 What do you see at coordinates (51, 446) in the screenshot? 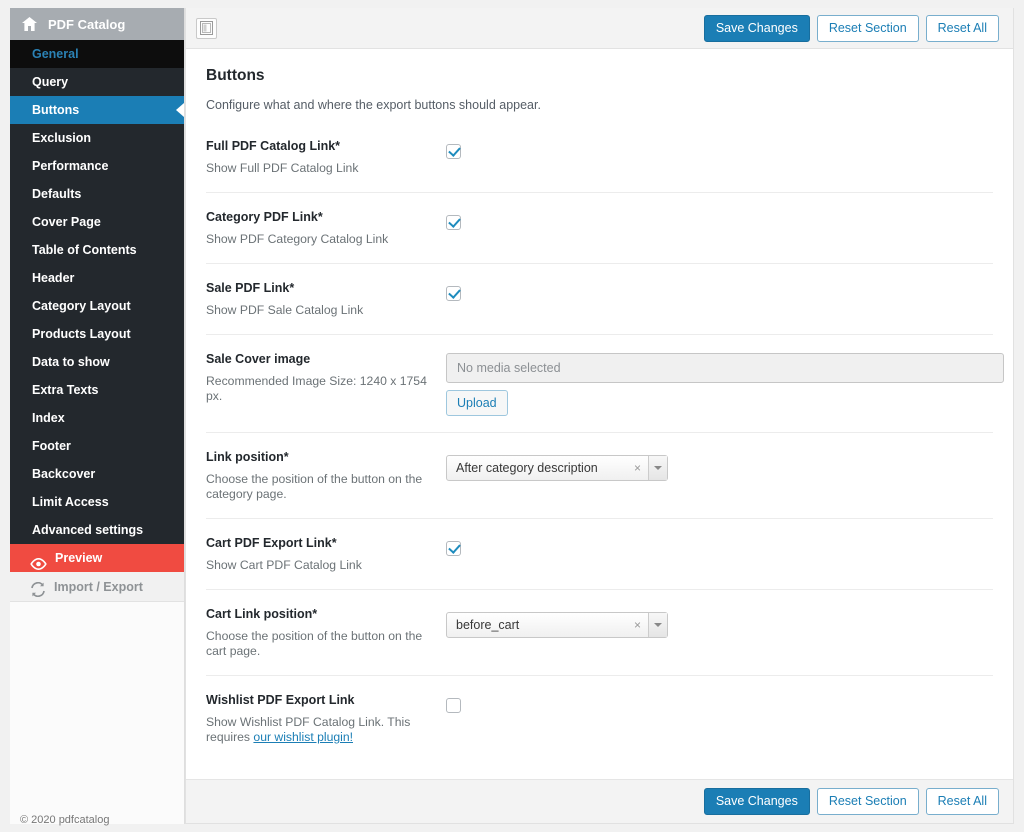
I see `sidebar-item-label: Footer` at bounding box center [51, 446].